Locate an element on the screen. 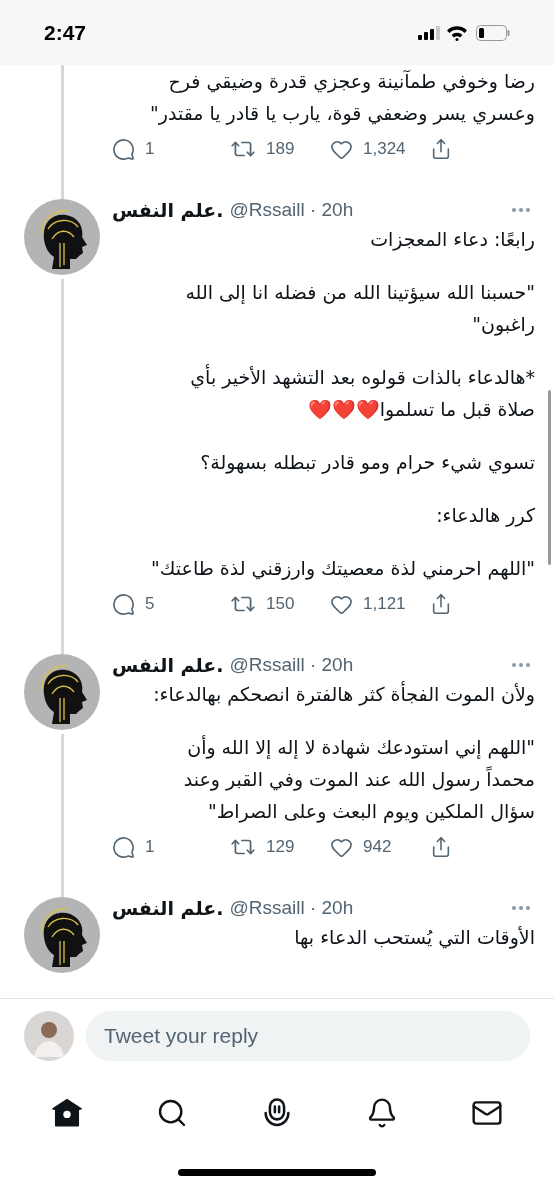  tweet-text: الأوقات التي يُستحب الدعاء بها is located at coordinates (414, 938).